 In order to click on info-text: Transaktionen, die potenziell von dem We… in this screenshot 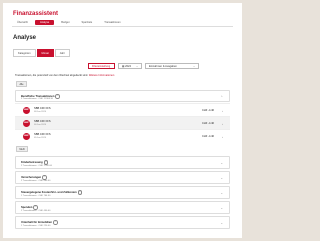, I will do `click(64, 75)`.